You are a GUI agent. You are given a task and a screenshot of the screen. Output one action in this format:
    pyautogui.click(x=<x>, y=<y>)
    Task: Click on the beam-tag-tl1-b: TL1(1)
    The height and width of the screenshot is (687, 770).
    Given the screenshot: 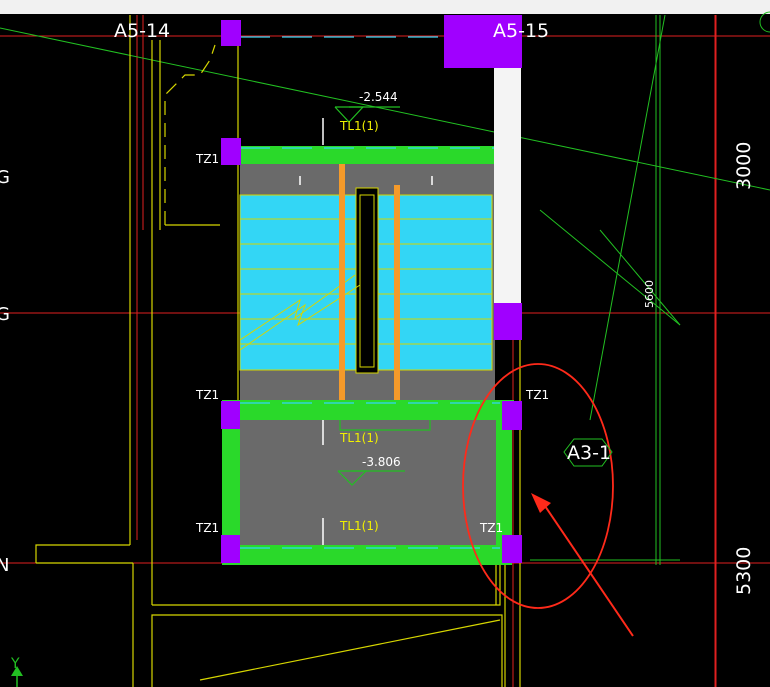 What is the action you would take?
    pyautogui.click(x=359, y=438)
    